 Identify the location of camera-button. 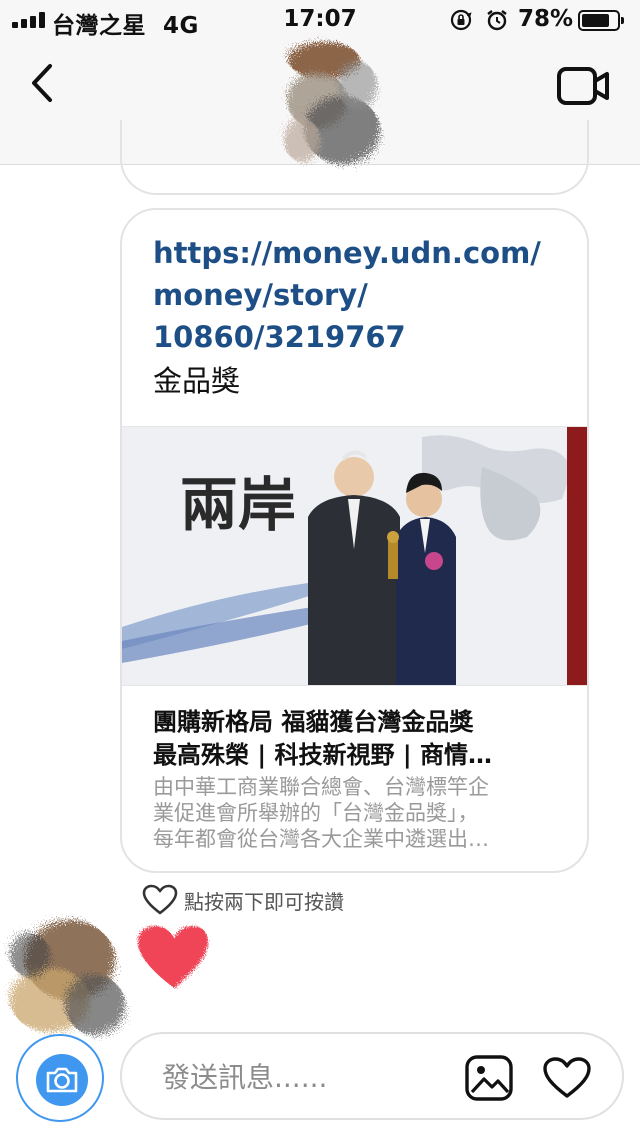
(62, 1080).